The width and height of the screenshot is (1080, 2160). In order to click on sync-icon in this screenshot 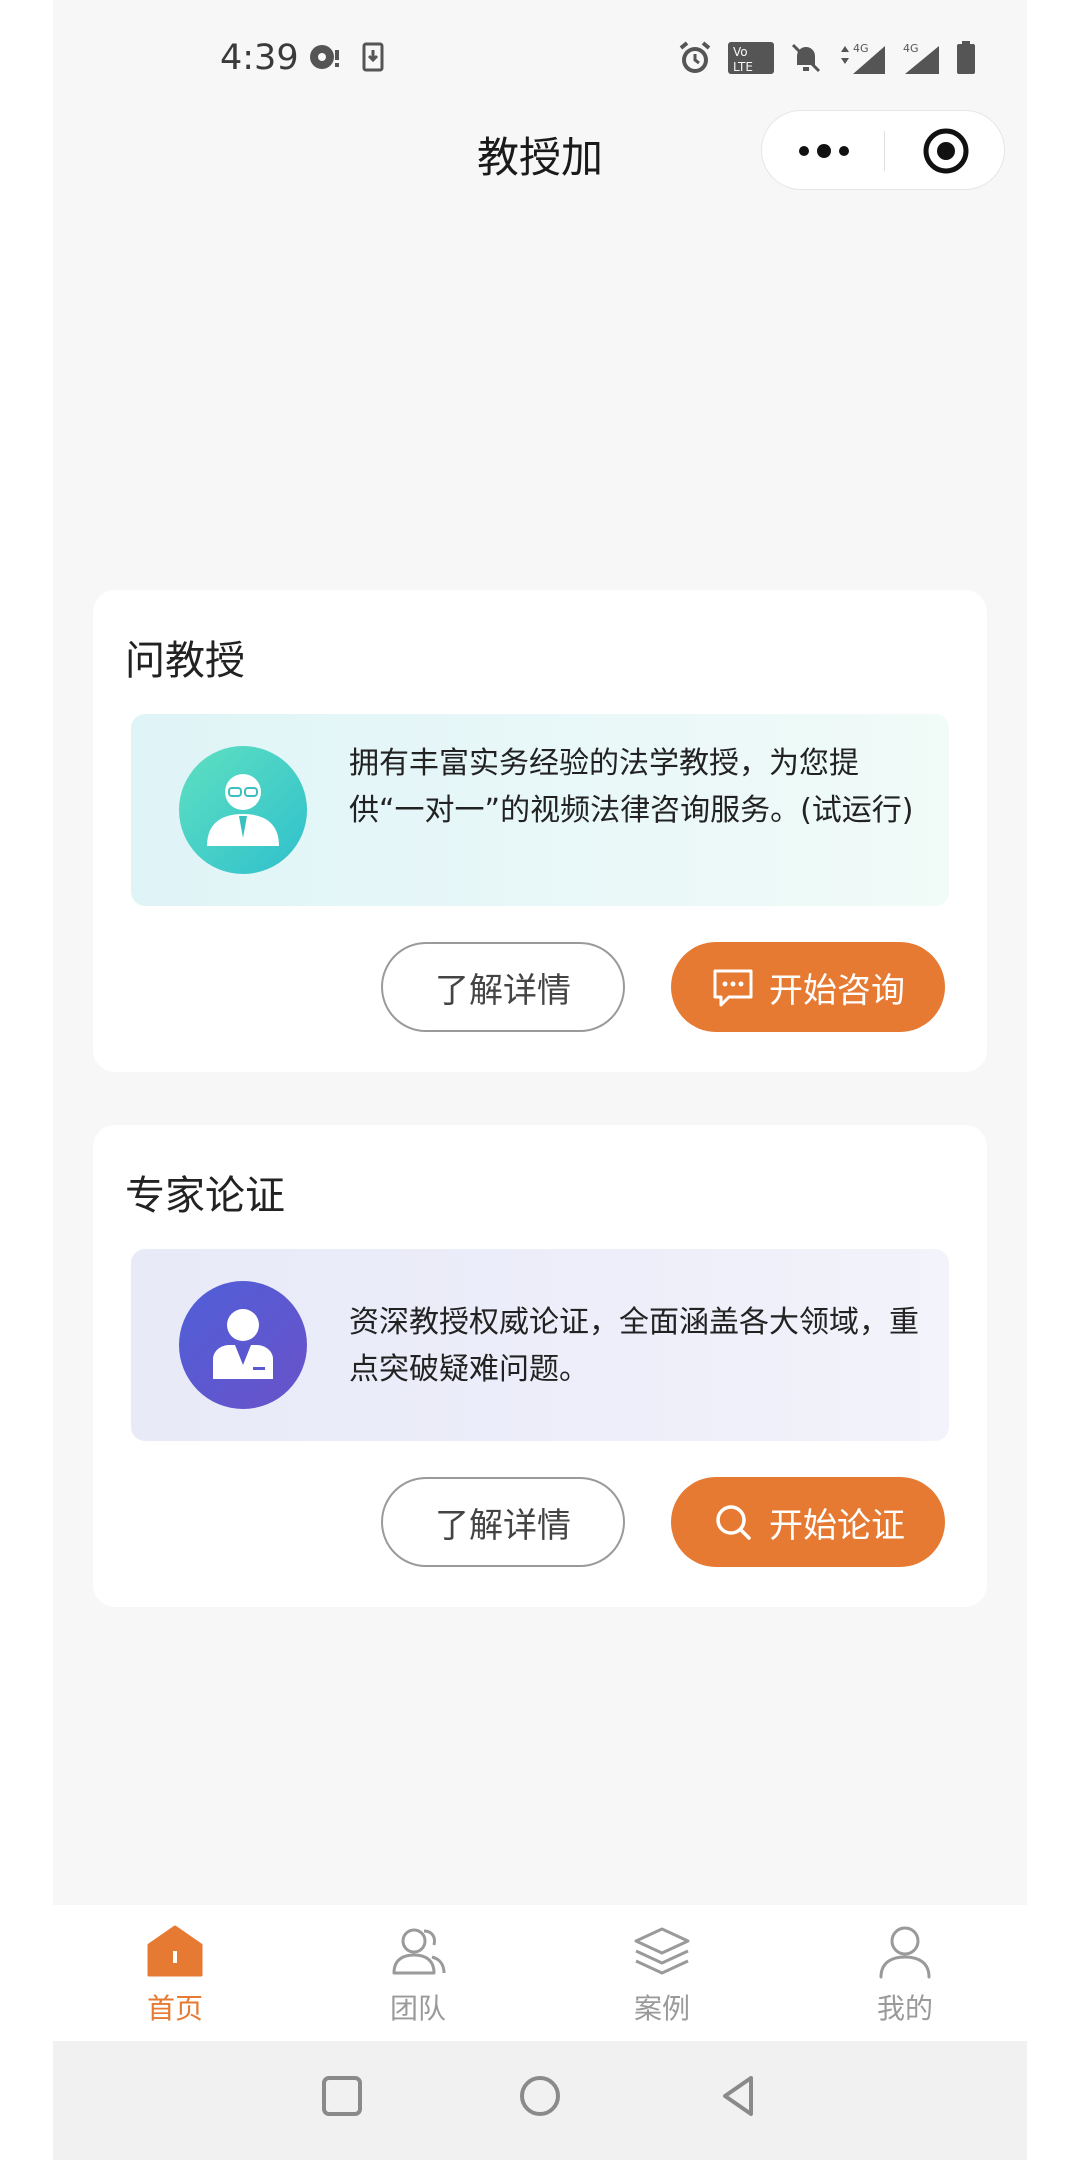, I will do `click(324, 57)`.